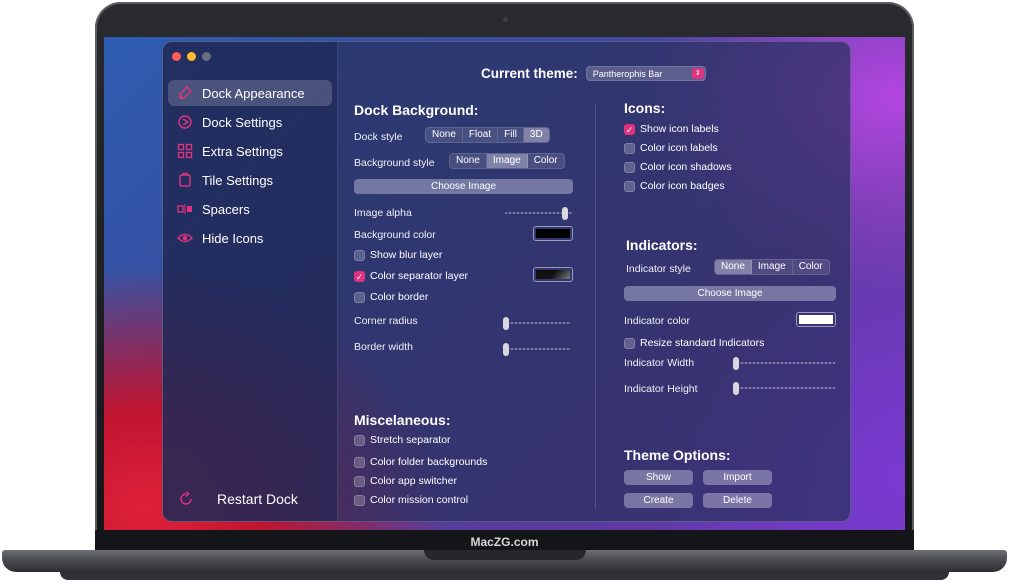 This screenshot has height=586, width=1009. I want to click on delete-theme-button: Delete, so click(737, 500).